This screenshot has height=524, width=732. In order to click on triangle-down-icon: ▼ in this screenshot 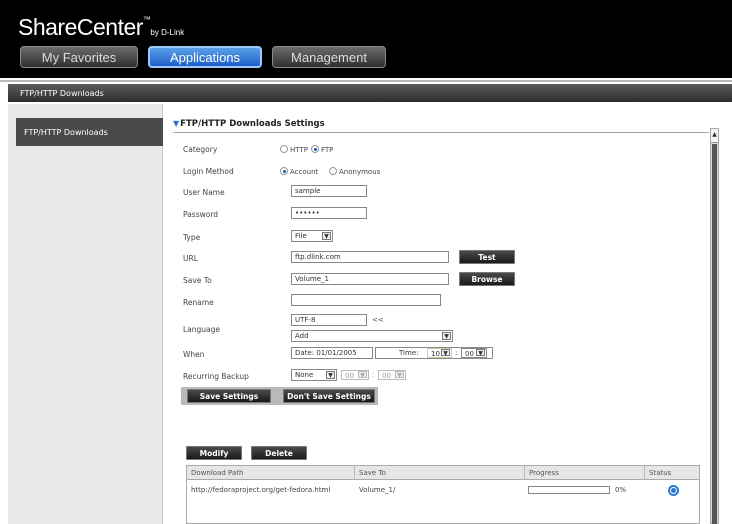, I will do `click(176, 123)`.